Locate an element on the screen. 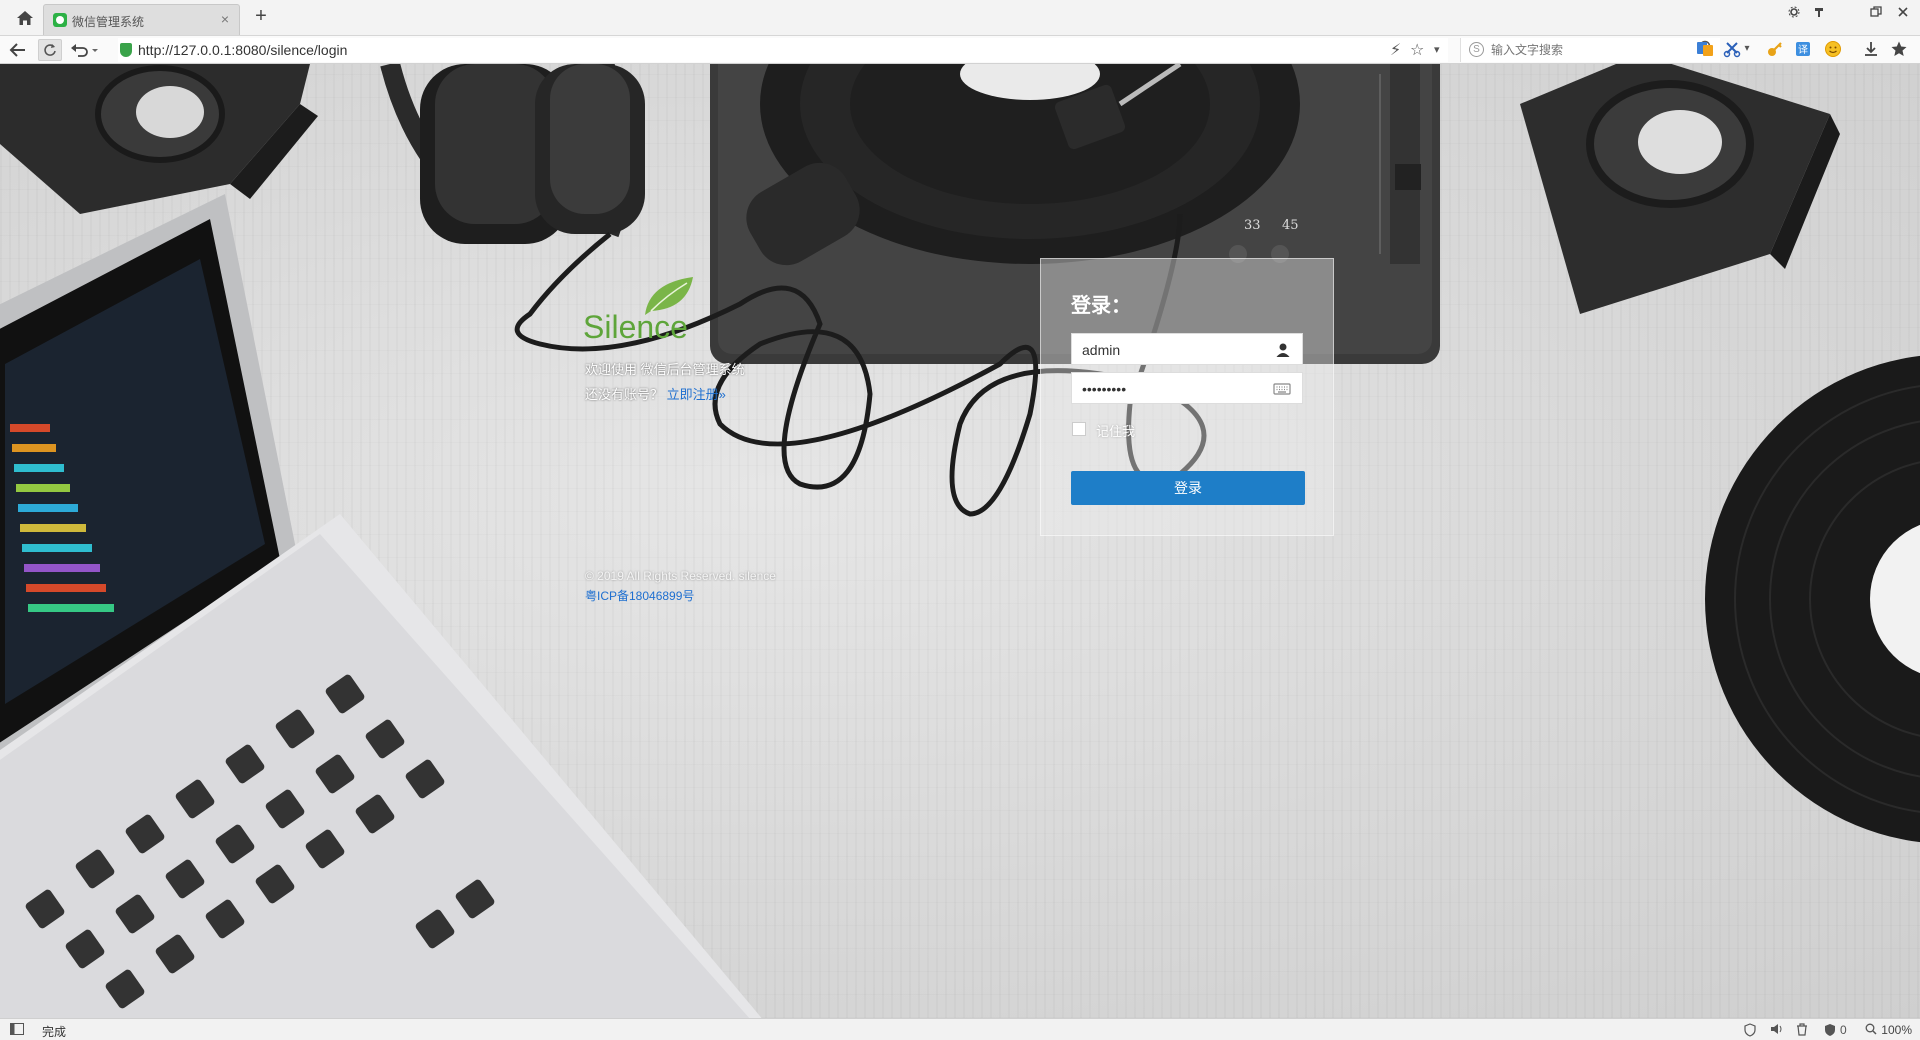 The image size is (1920, 1040). password-field is located at coordinates (1187, 388).